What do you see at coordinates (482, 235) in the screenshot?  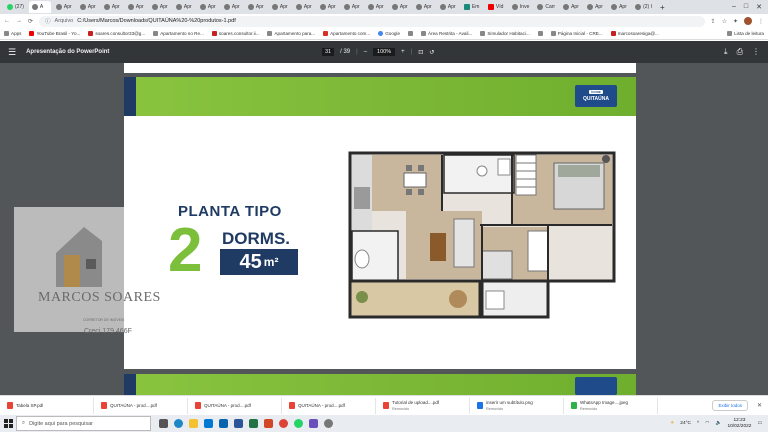 I see `floor-plan` at bounding box center [482, 235].